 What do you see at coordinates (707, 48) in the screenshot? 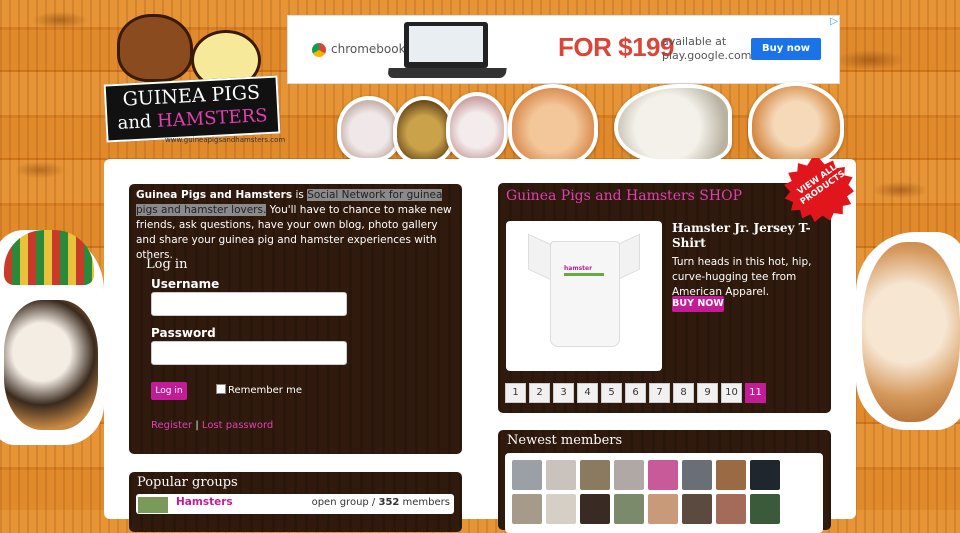
I see `ad-availability: available at play.google.com` at bounding box center [707, 48].